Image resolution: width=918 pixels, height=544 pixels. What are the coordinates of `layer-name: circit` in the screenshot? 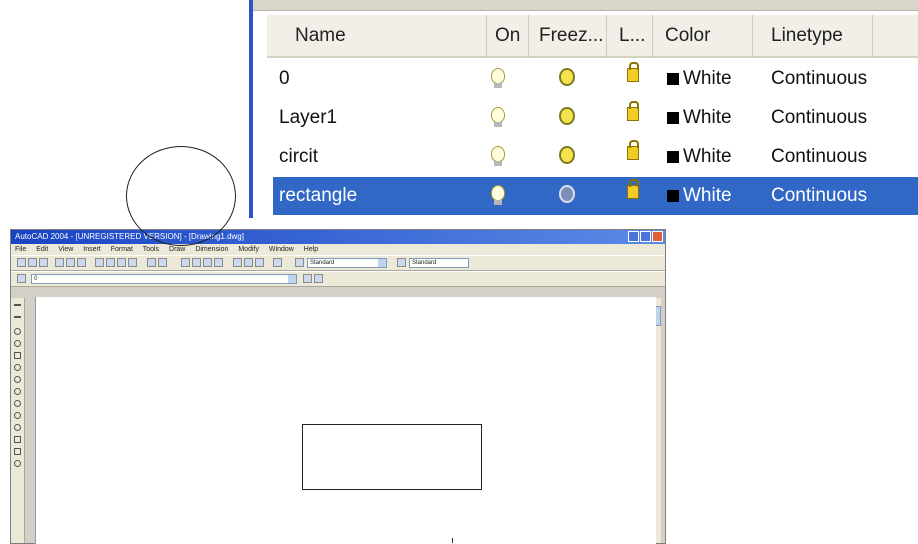 It's located at (299, 156).